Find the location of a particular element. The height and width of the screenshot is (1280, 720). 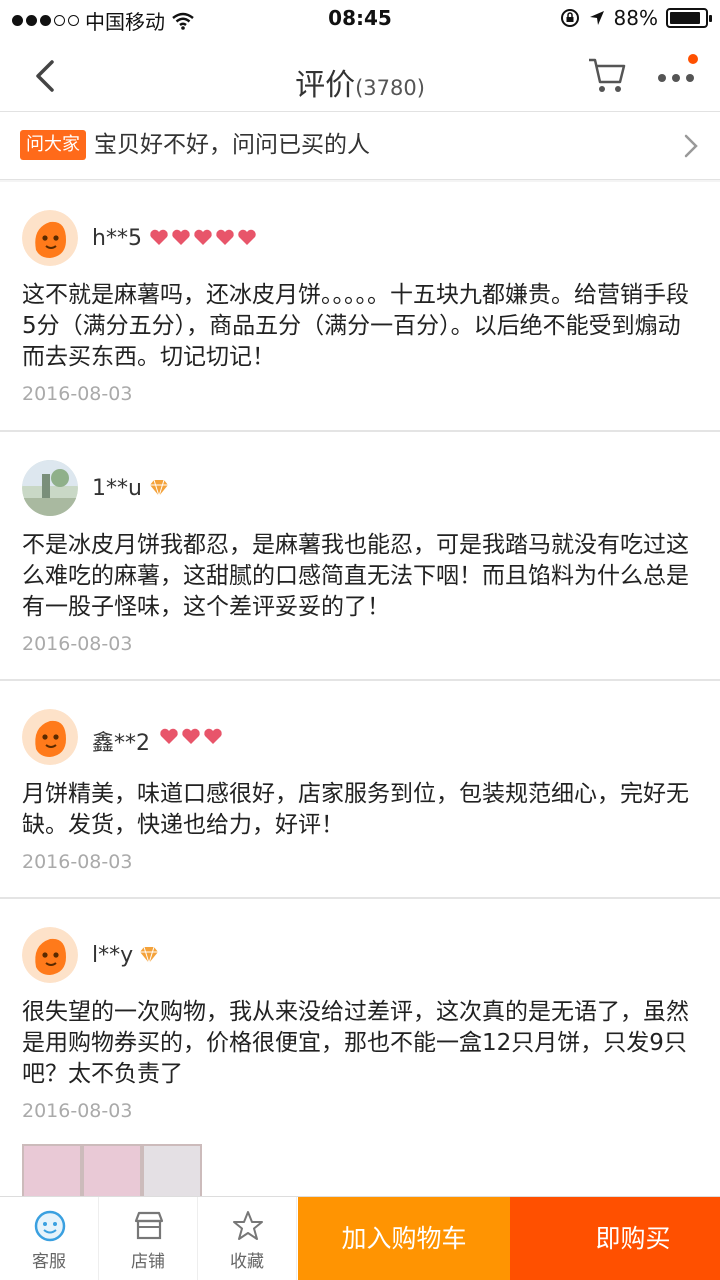

battery-fill is located at coordinates (685, 18).